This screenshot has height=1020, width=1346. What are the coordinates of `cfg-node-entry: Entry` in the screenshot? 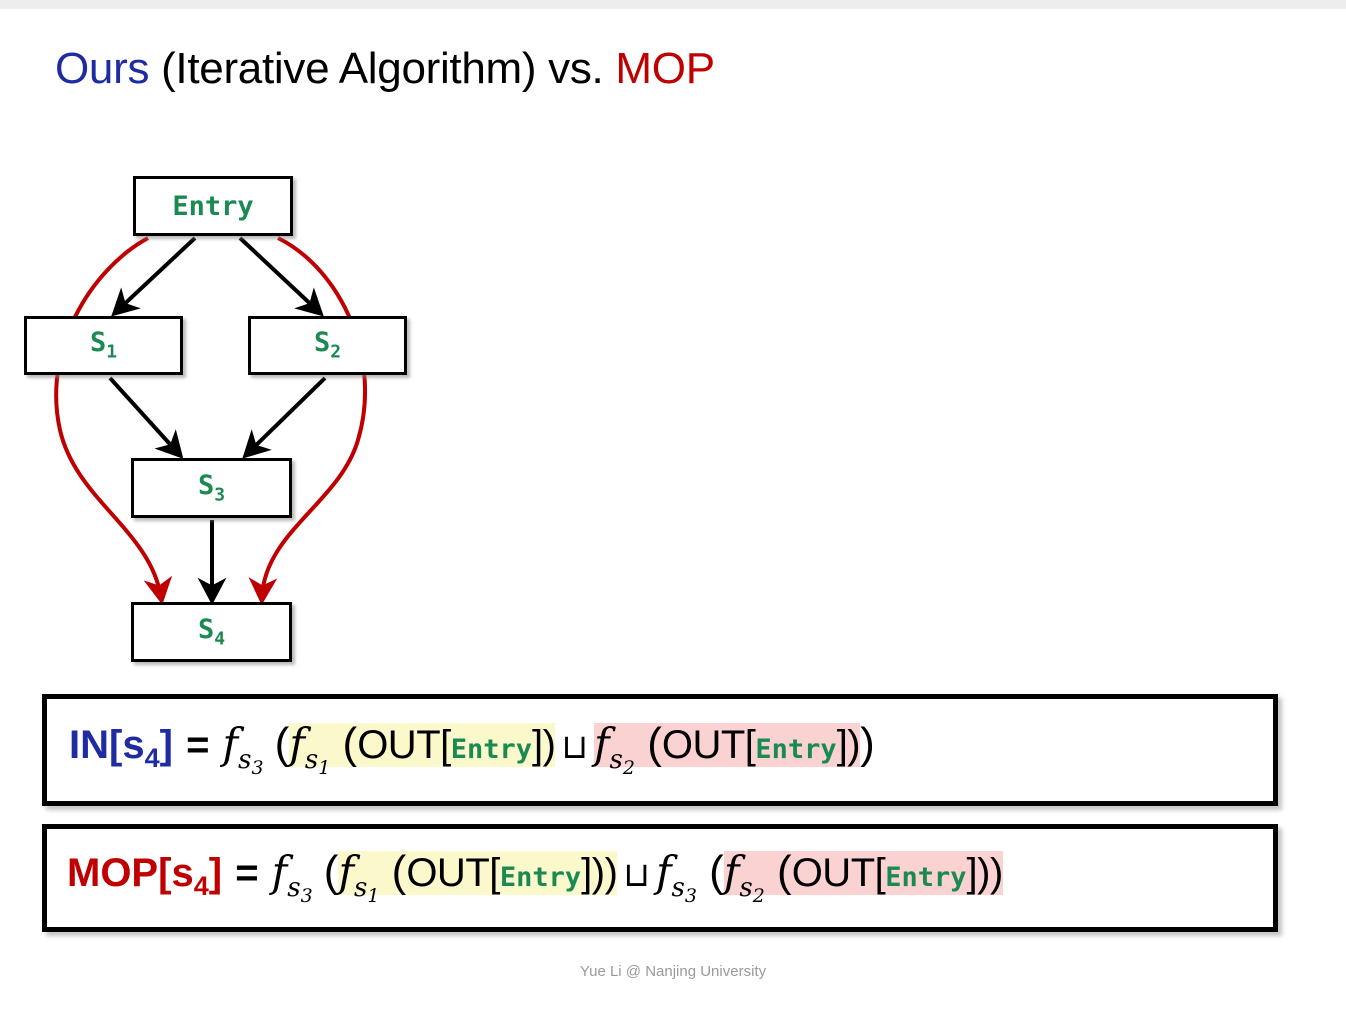 It's located at (213, 206).